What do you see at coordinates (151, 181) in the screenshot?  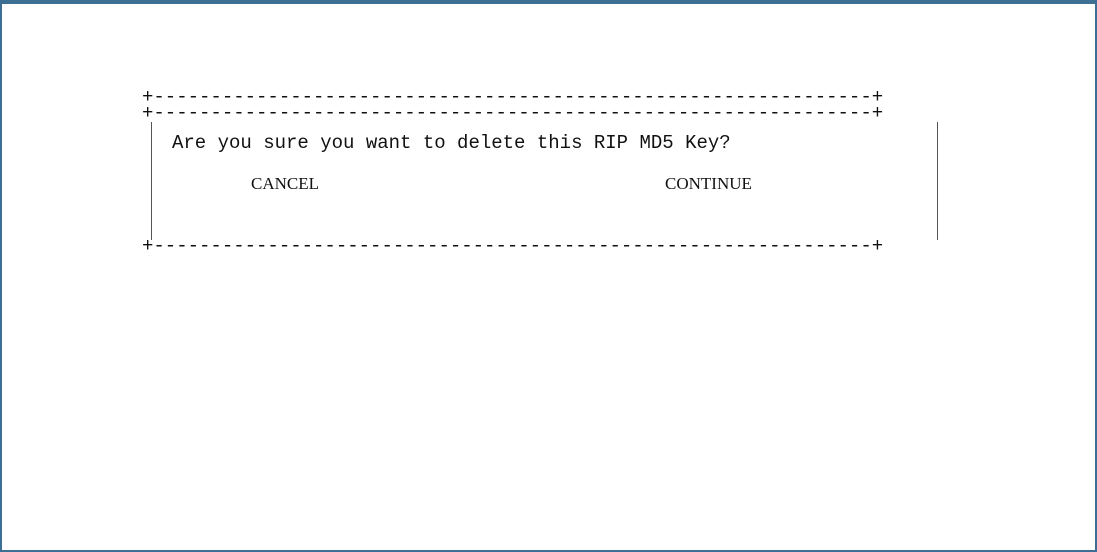 I see `dialog-left-edge` at bounding box center [151, 181].